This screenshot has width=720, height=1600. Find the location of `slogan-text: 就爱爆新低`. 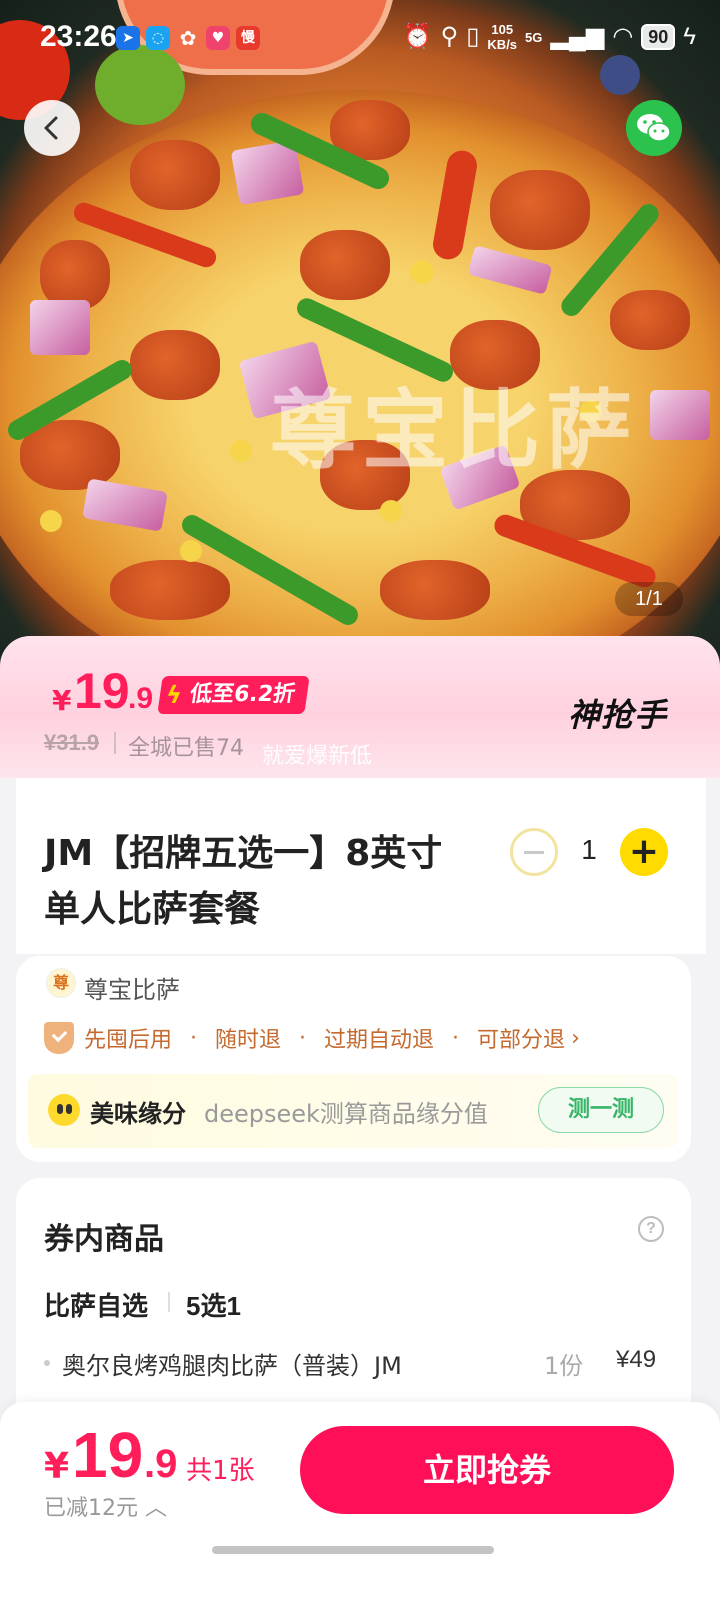

slogan-text: 就爱爆新低 is located at coordinates (317, 756).